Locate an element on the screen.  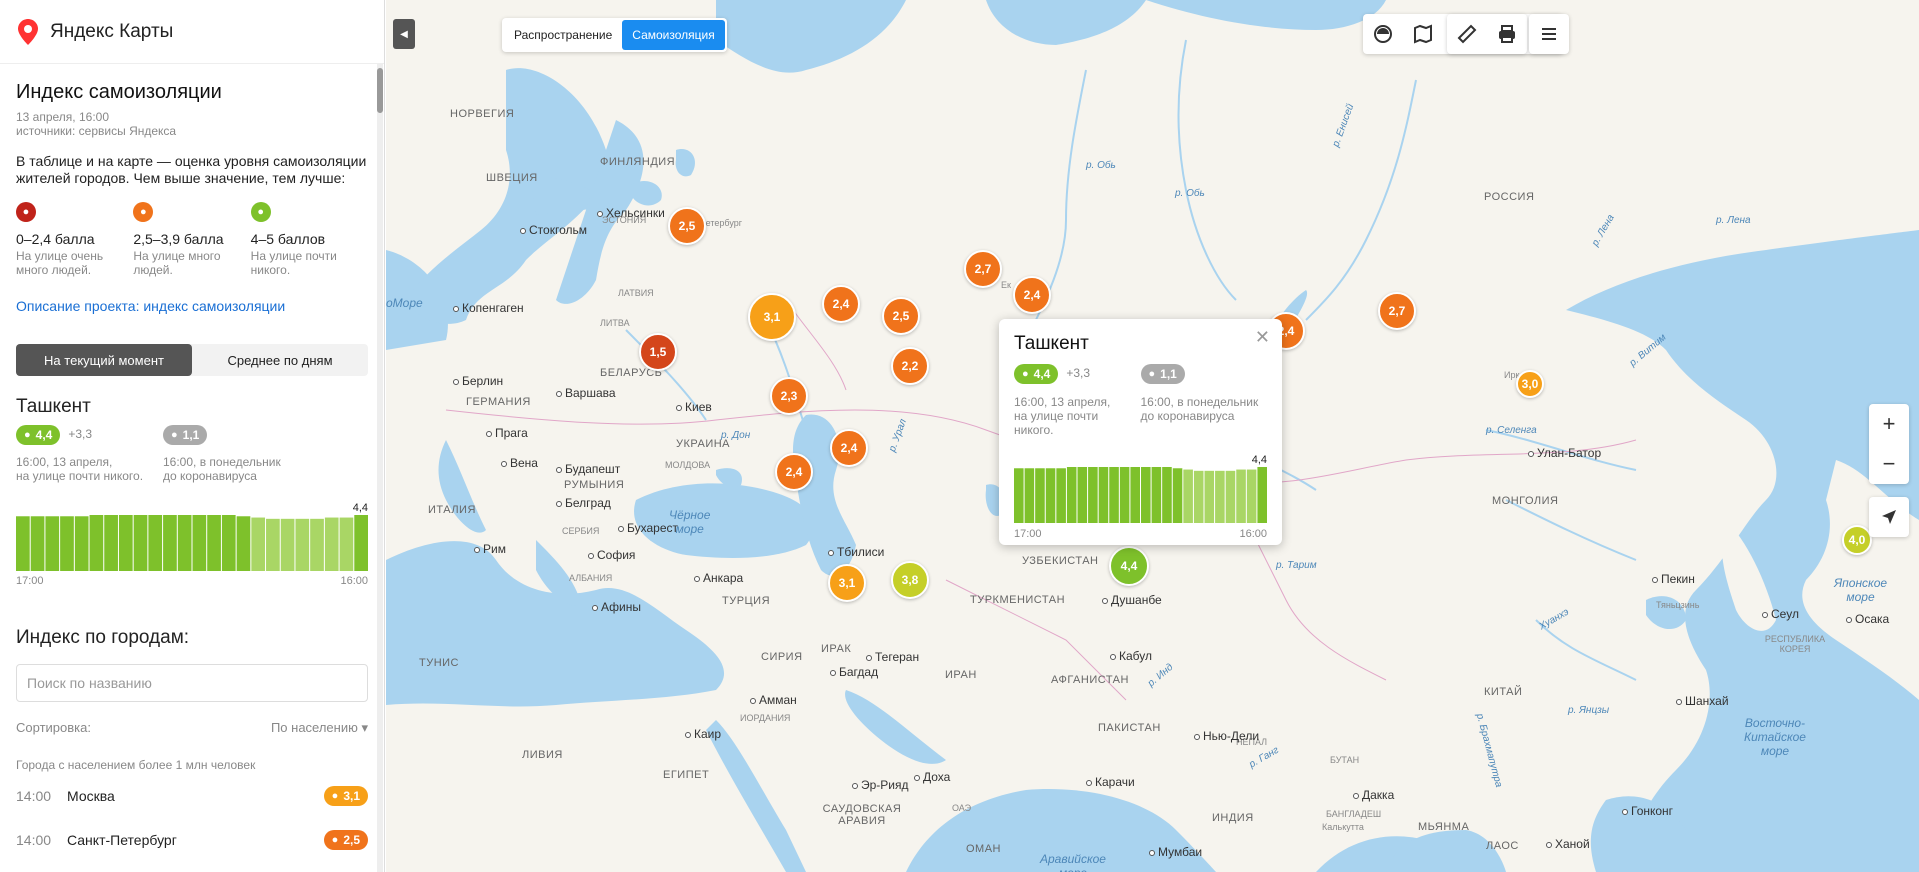
legend-item-mid: ● 2,5–3,9 балла На улице много людей. is located at coordinates (191, 239).